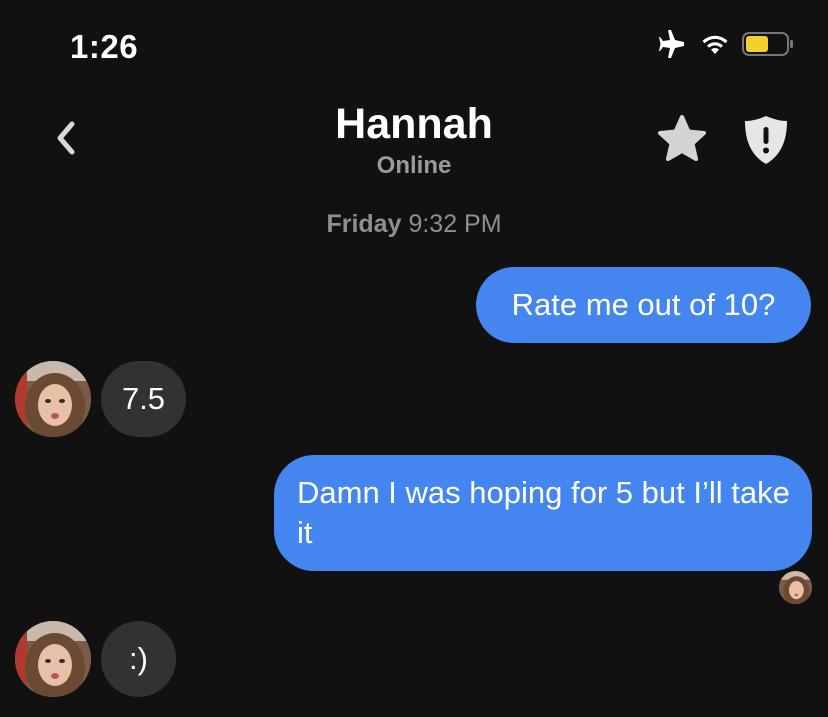  I want to click on message-text: :), so click(138, 658).